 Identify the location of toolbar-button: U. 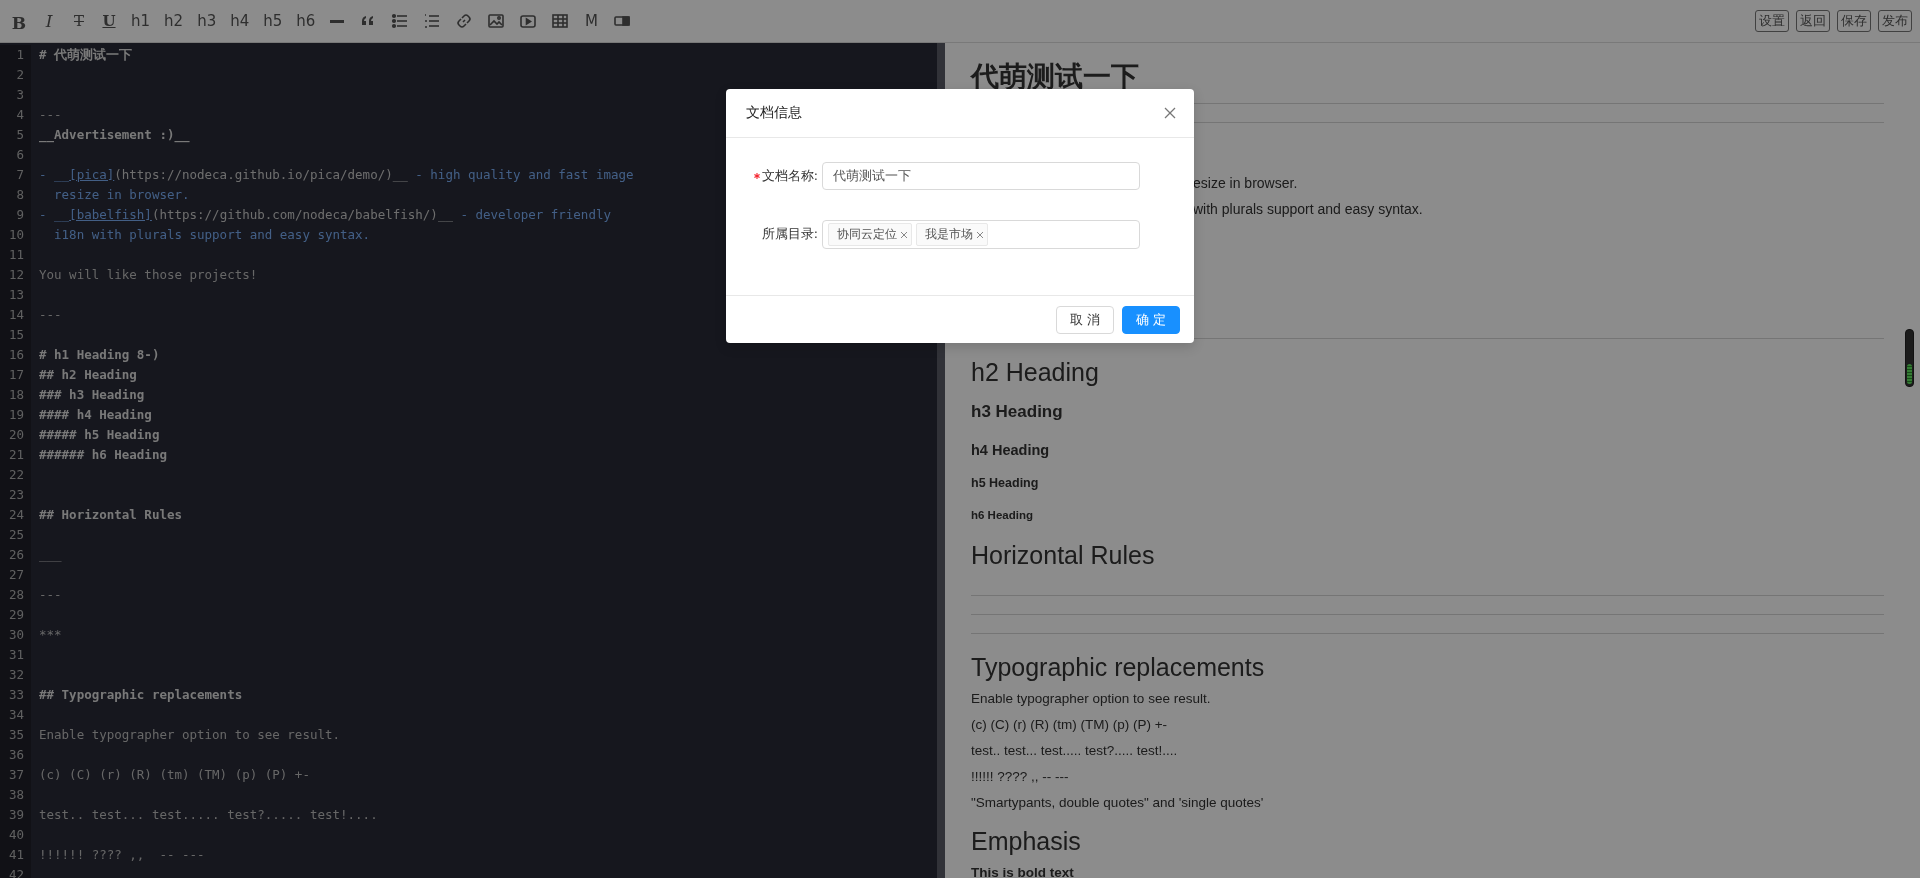
(109, 21).